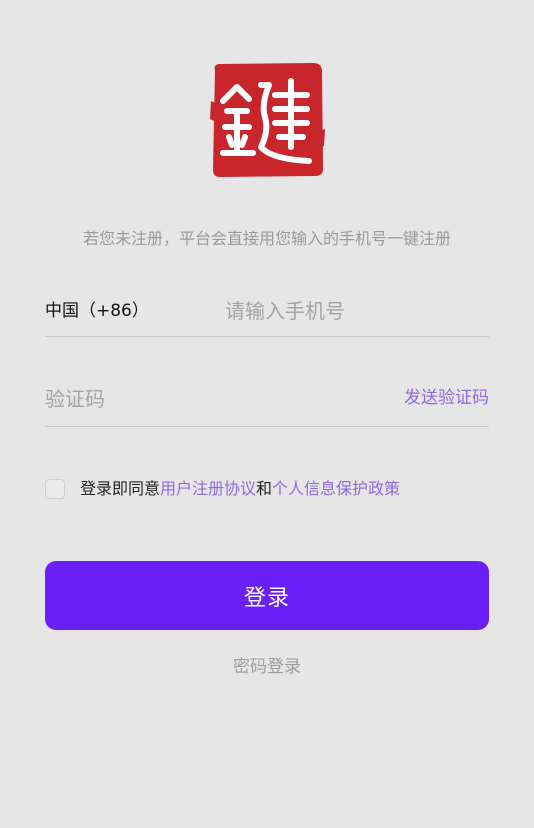 The image size is (534, 828). I want to click on agreement-conjunction: 和, so click(264, 488).